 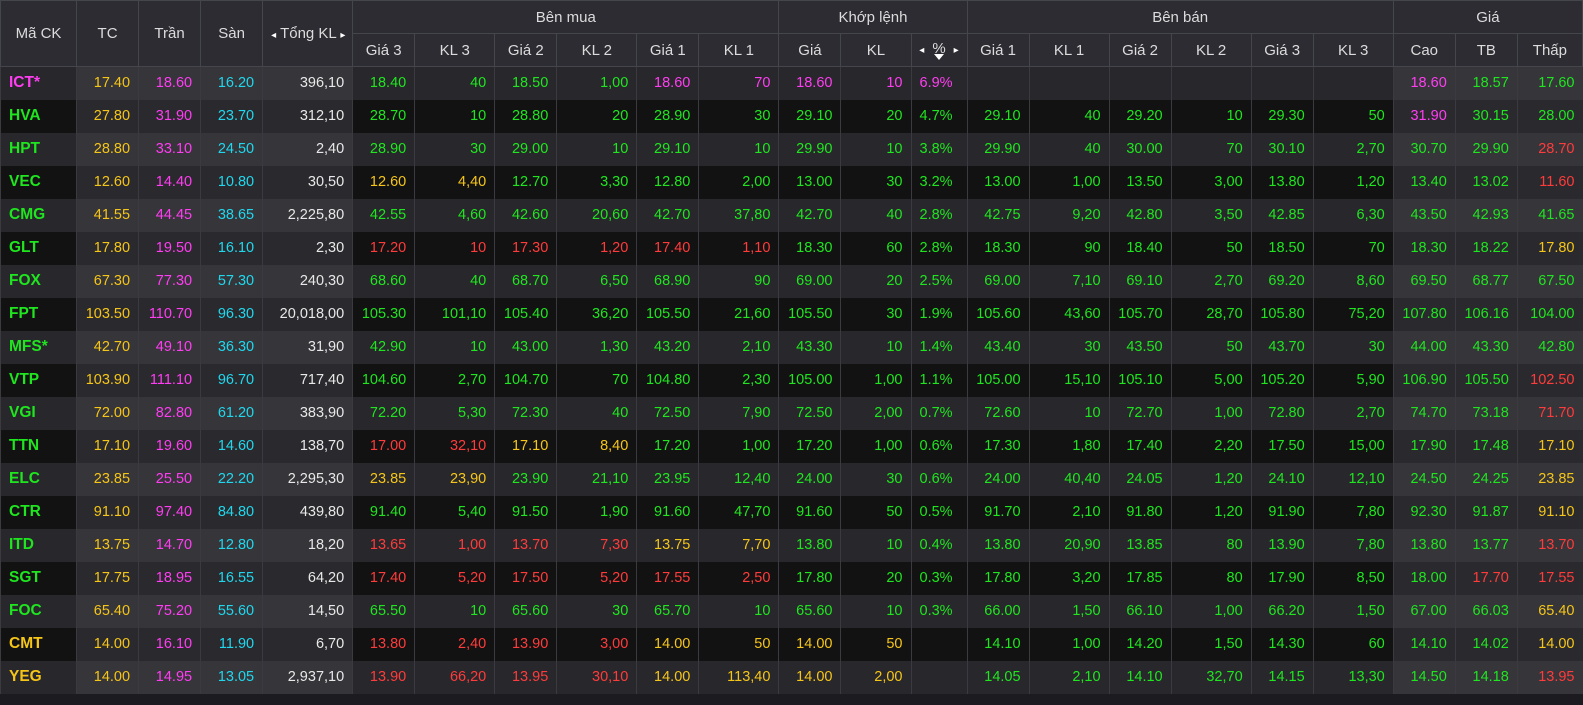 What do you see at coordinates (1282, 50) in the screenshot?
I see `col-sell-giá-3: Giá 3` at bounding box center [1282, 50].